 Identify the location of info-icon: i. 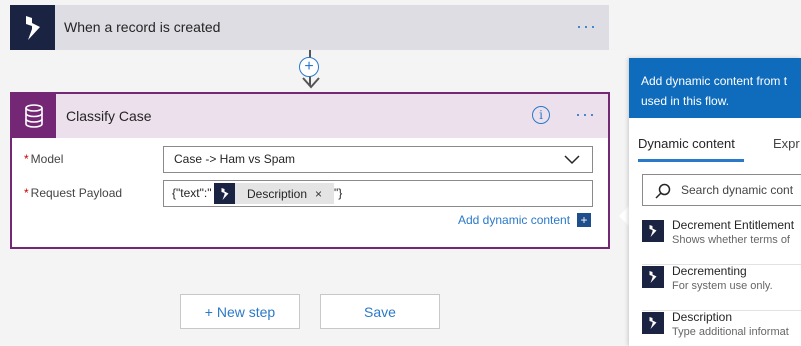
(541, 115).